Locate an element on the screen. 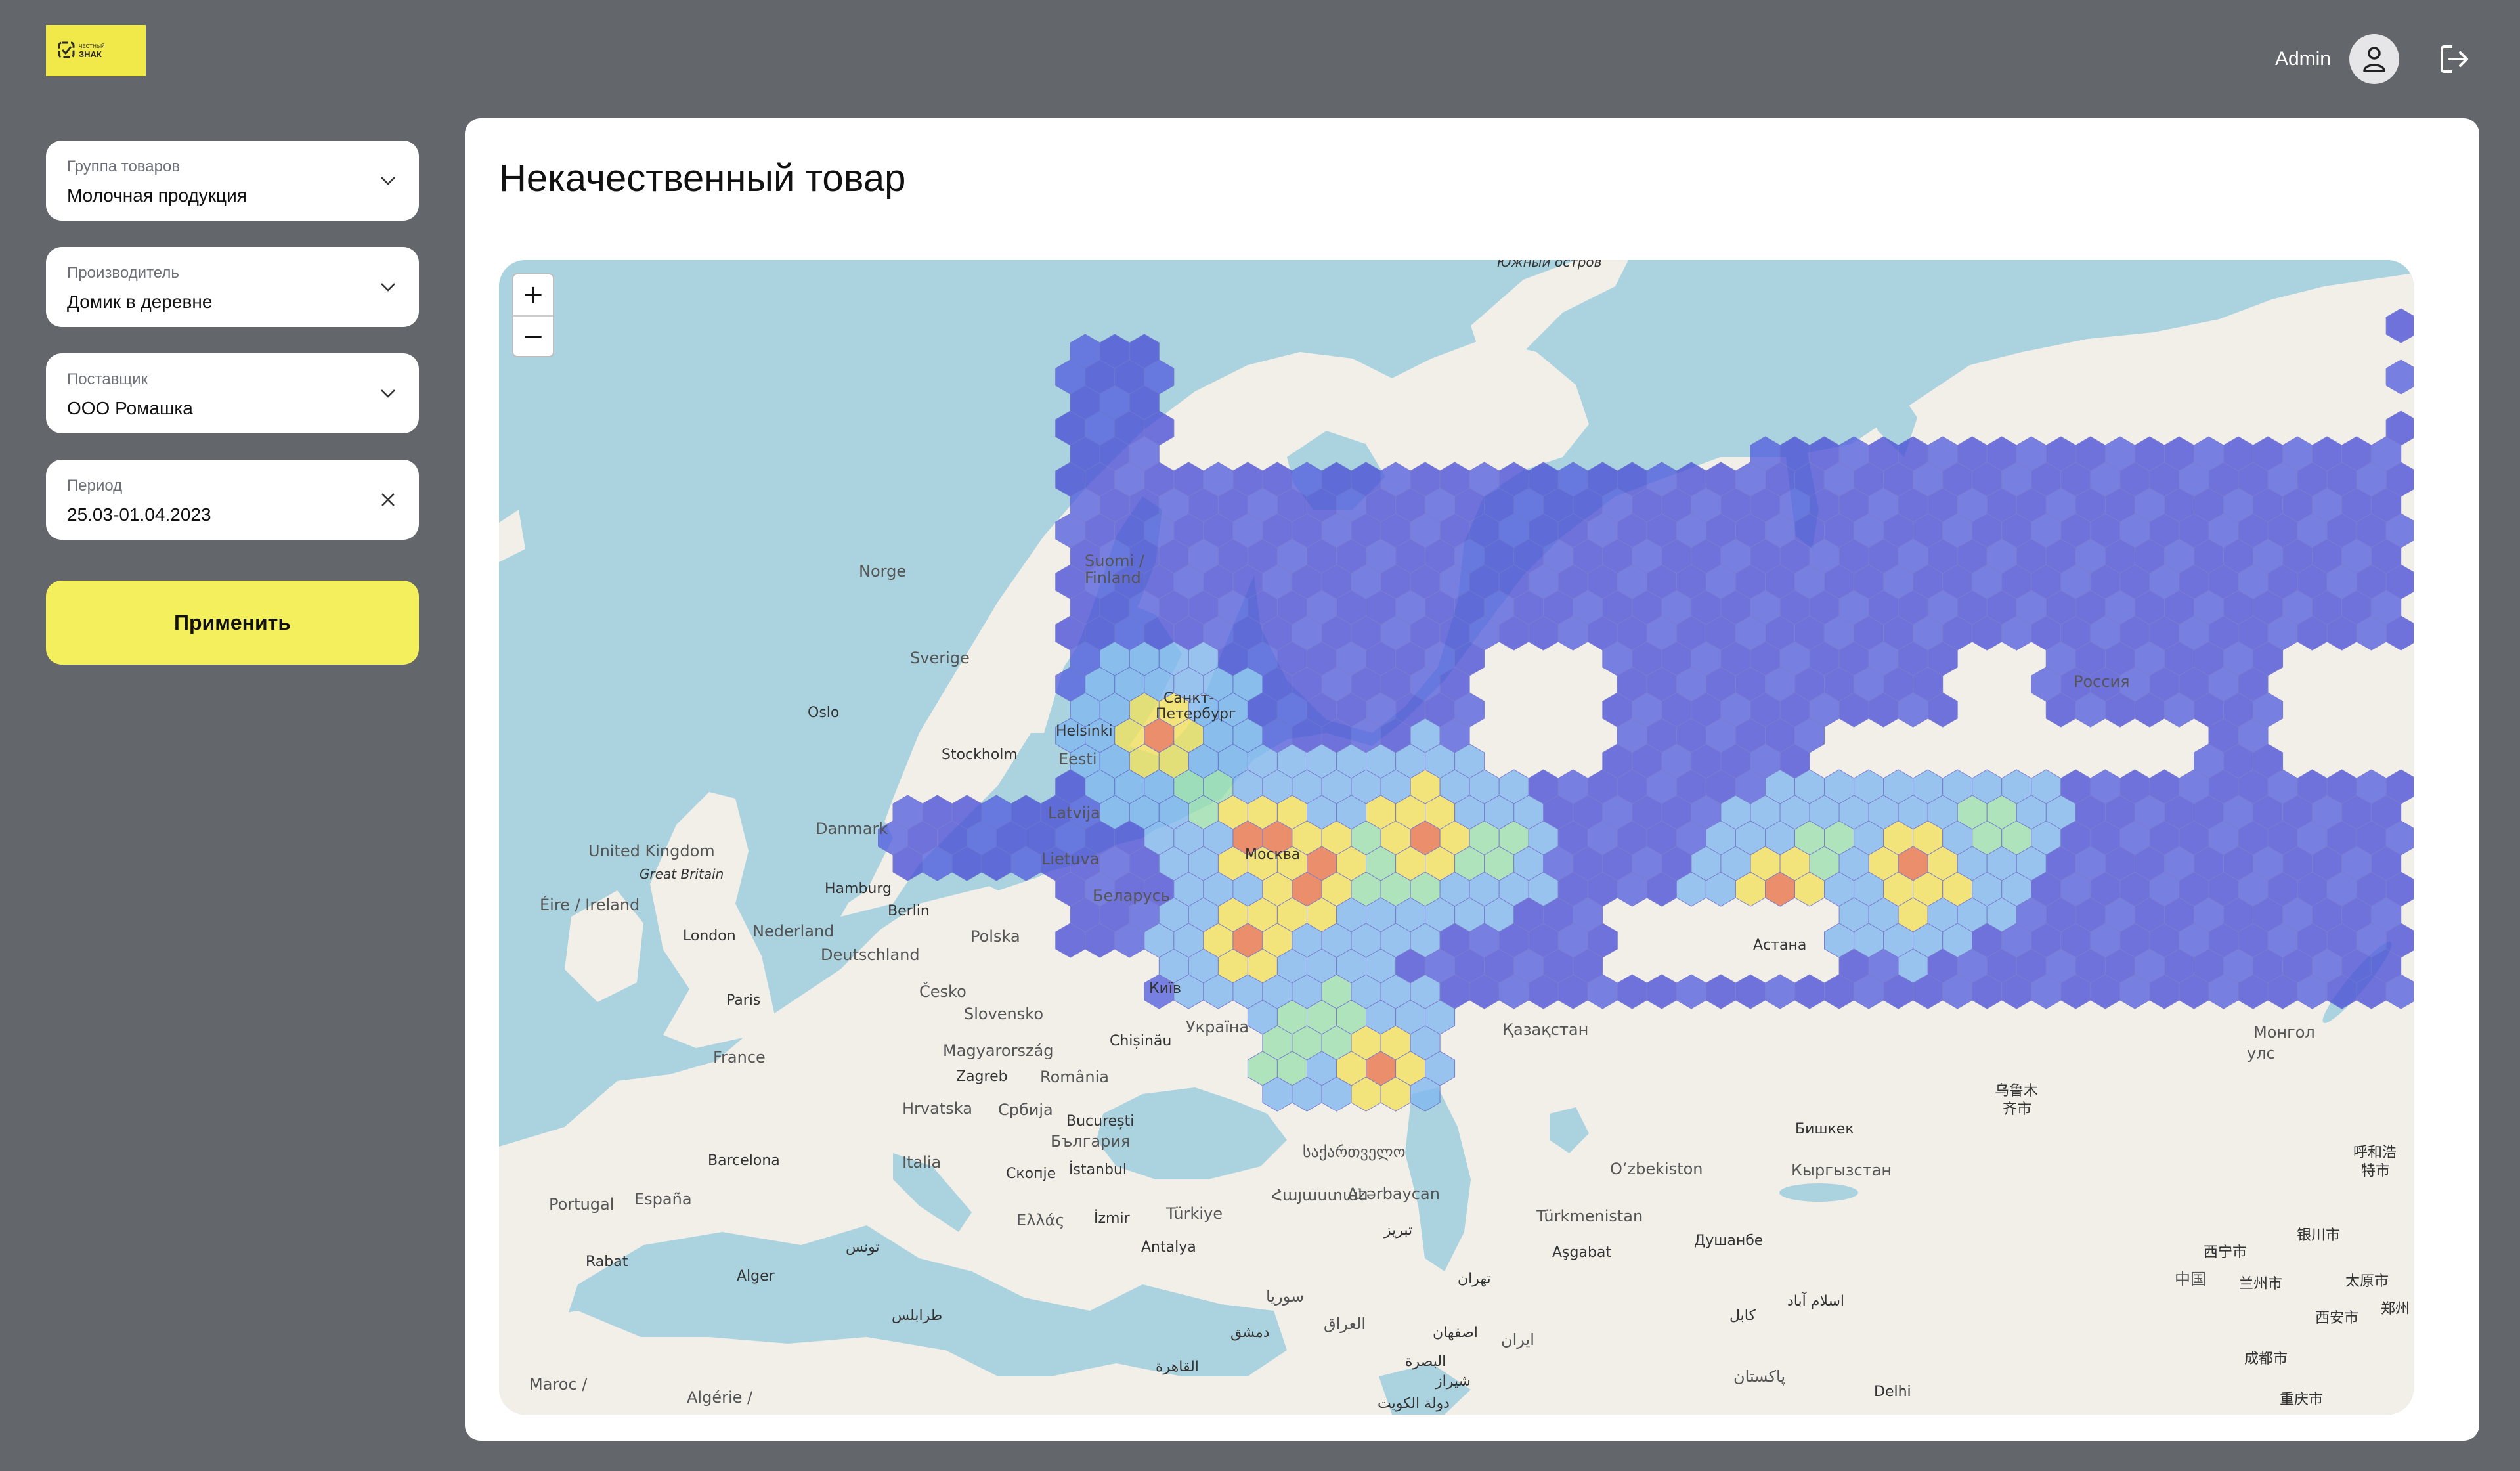 The height and width of the screenshot is (1471, 2520). map-label: القاهرة is located at coordinates (1177, 1367).